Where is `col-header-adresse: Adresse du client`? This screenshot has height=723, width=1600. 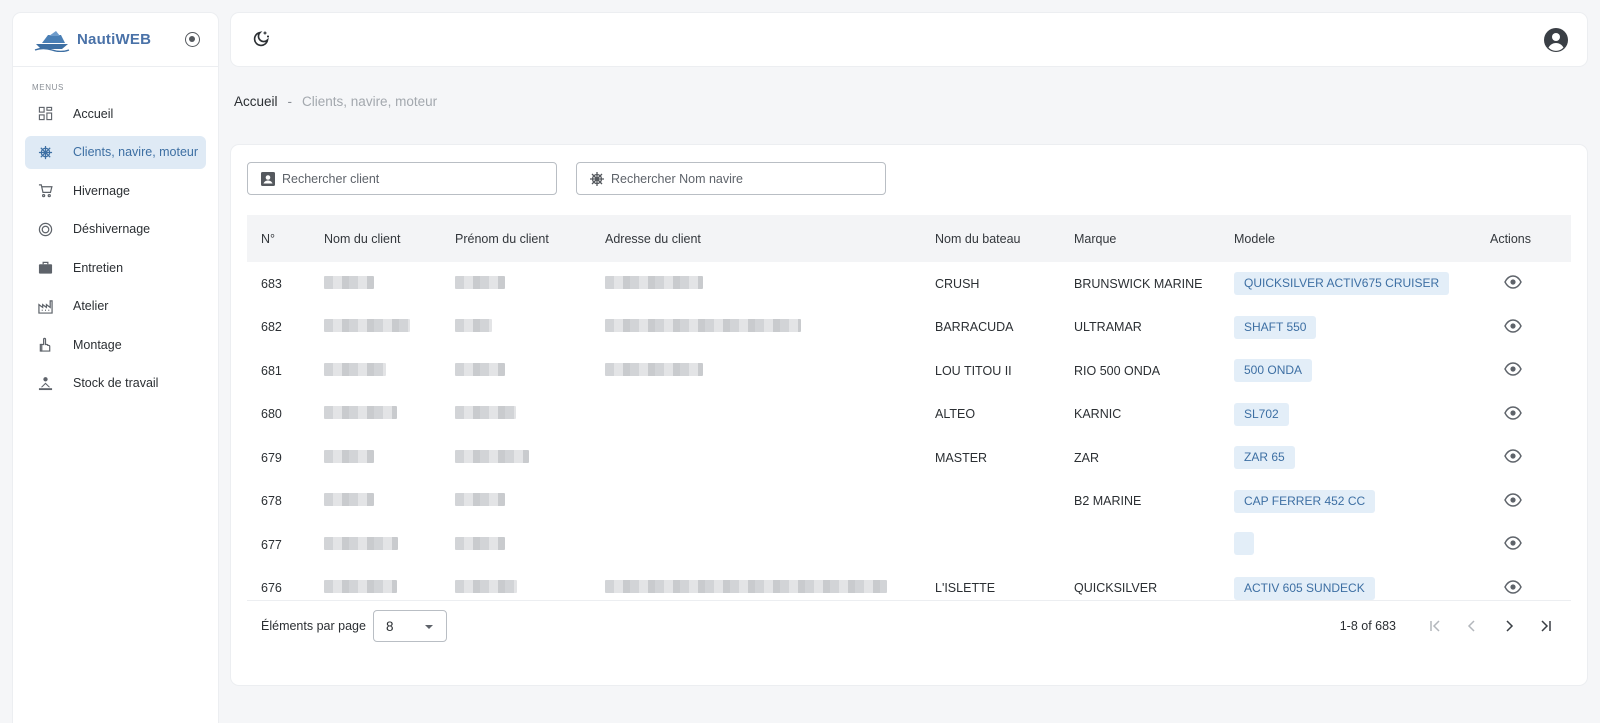
col-header-adresse: Adresse du client is located at coordinates (756, 239).